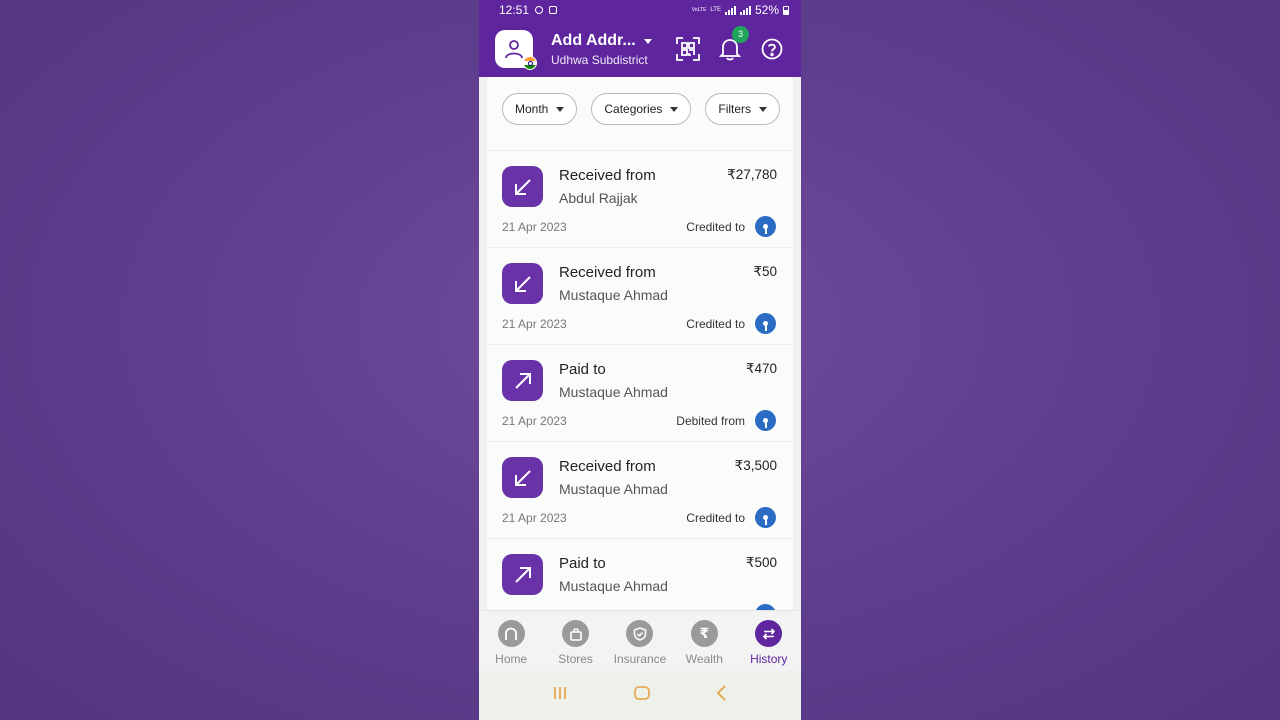 The height and width of the screenshot is (720, 1280). I want to click on nav-label: Insurance, so click(640, 659).